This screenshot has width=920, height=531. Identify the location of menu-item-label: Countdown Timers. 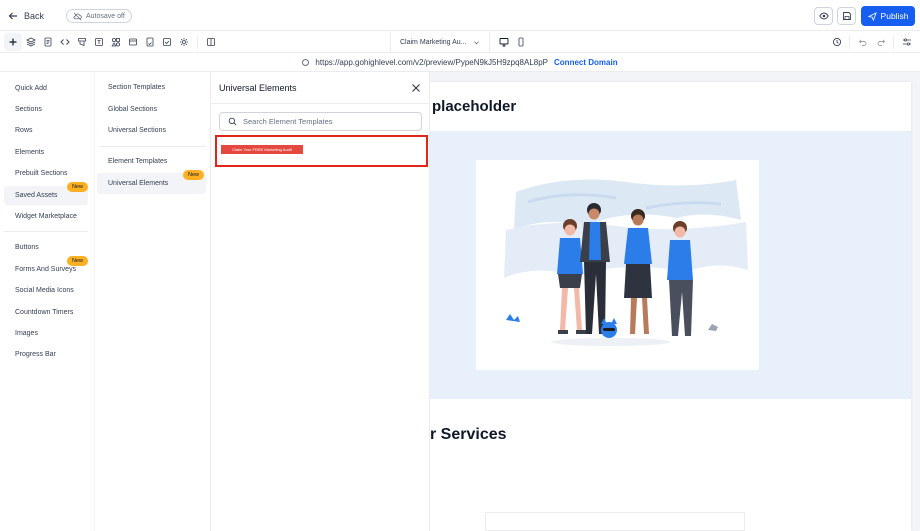
(44, 312).